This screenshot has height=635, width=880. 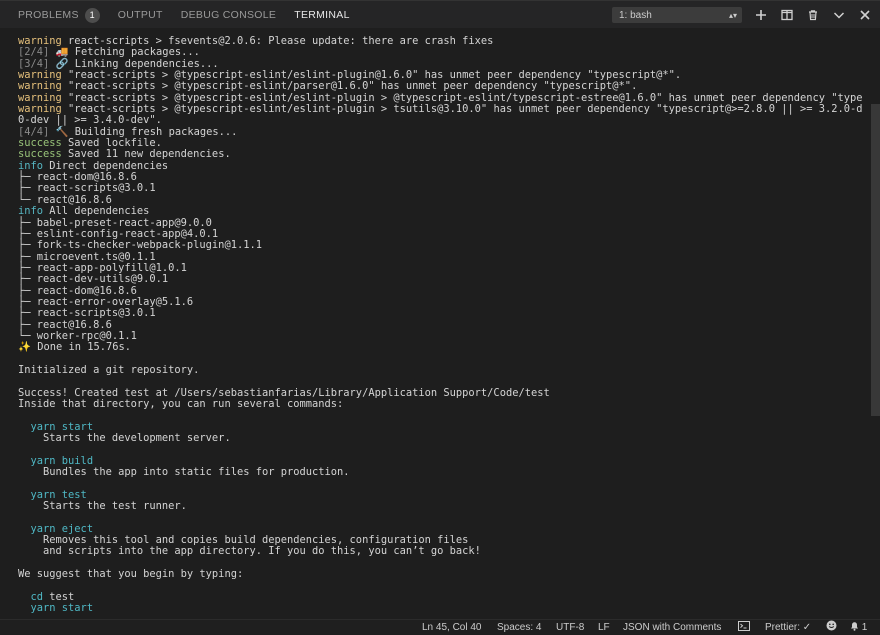 I want to click on terminal-line: Starts the test runner., so click(x=440, y=506).